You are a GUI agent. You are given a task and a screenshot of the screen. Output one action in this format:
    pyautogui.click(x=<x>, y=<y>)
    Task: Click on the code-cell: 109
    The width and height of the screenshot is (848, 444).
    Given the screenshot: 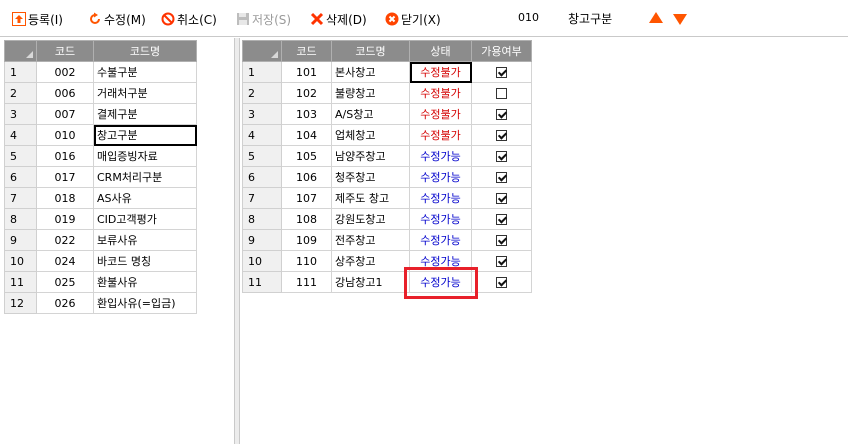 What is the action you would take?
    pyautogui.click(x=306, y=240)
    